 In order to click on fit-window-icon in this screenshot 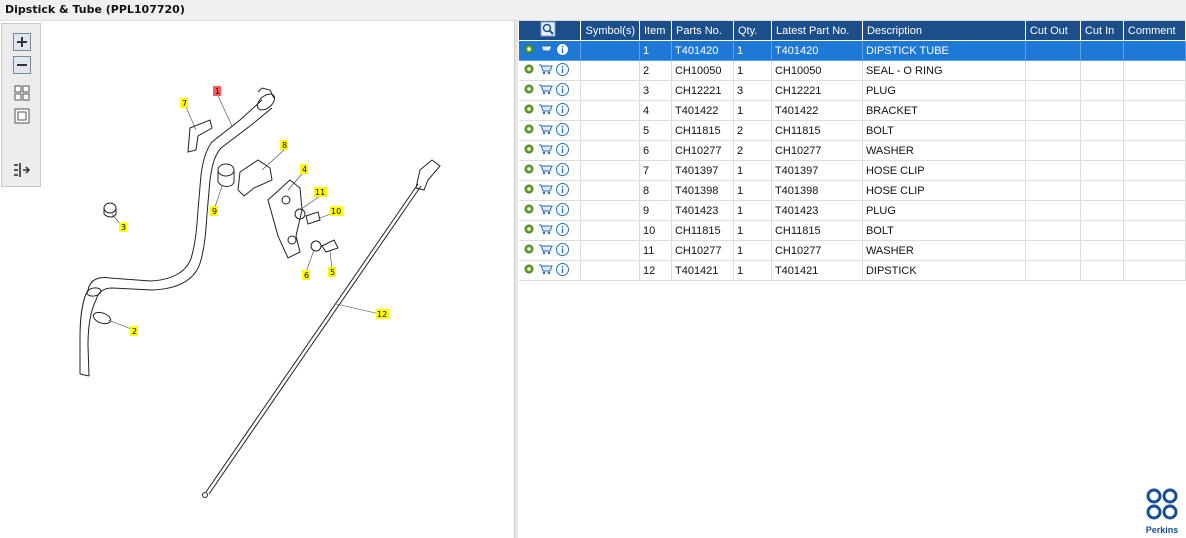, I will do `click(22, 116)`.